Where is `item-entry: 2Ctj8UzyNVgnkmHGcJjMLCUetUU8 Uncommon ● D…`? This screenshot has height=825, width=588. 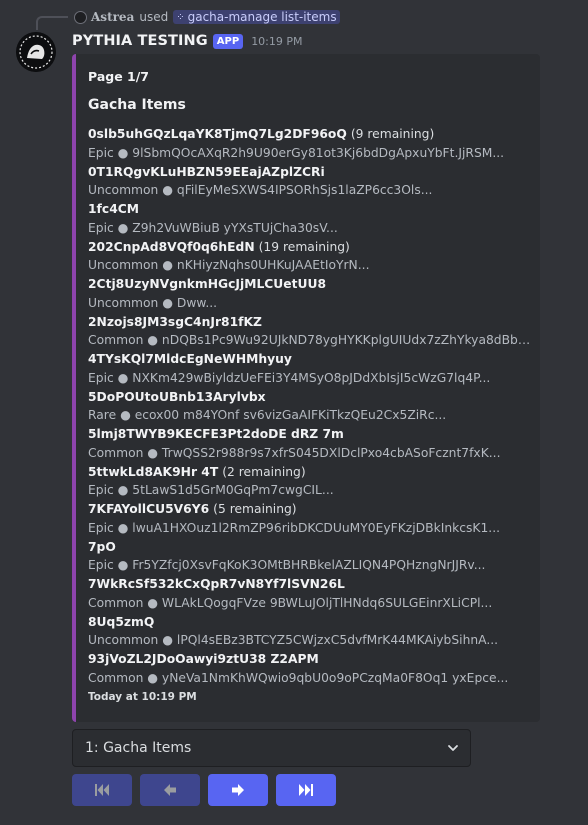 item-entry: 2Ctj8UzyNVgnkmHGcJjMLCUetUU8 Uncommon ● D… is located at coordinates (310, 294).